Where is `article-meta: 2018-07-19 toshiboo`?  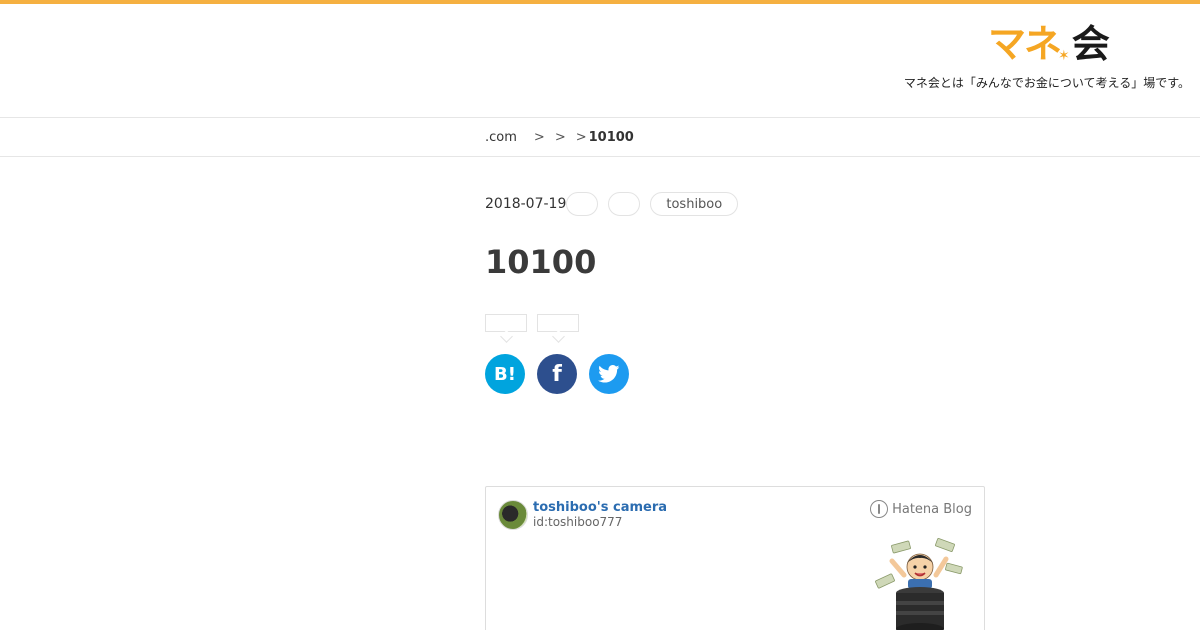 article-meta: 2018-07-19 toshiboo is located at coordinates (612, 204).